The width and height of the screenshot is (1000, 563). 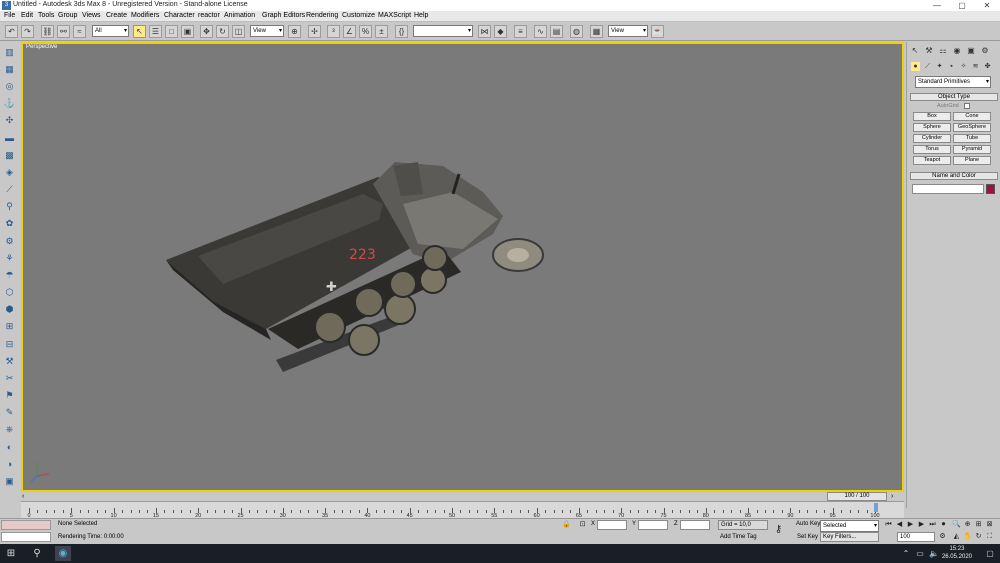 What do you see at coordinates (934, 553) in the screenshot?
I see `volume-icon: 🔈` at bounding box center [934, 553].